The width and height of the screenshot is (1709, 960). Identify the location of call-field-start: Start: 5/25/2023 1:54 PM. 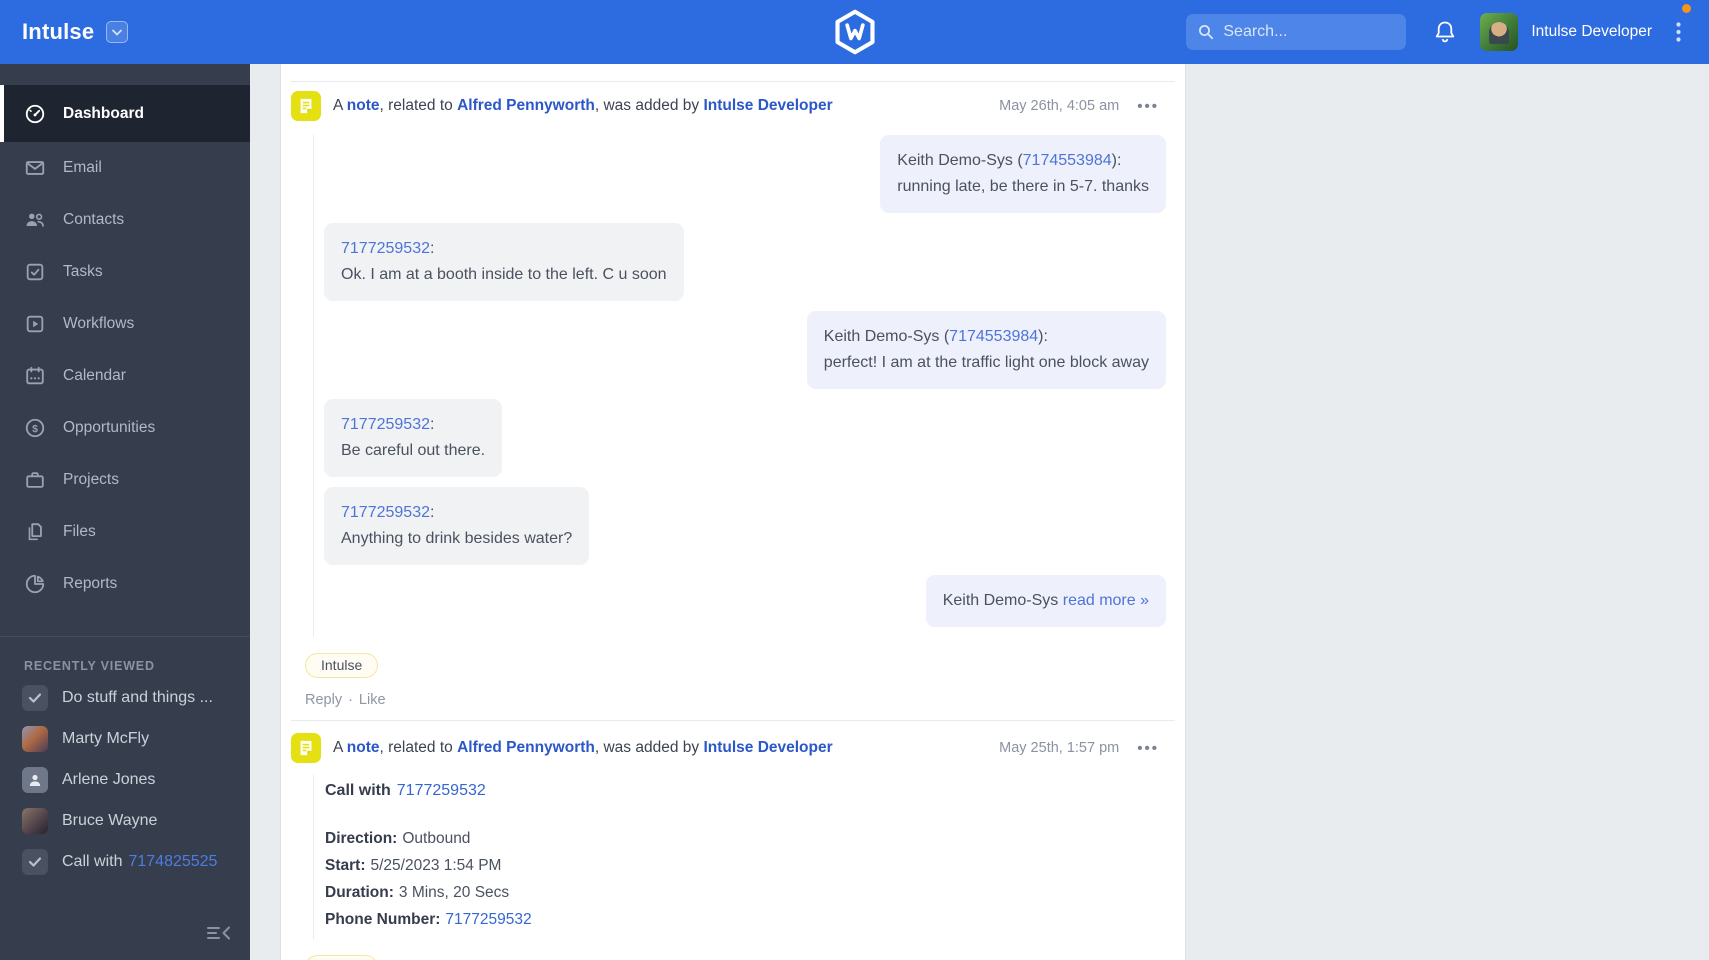
(413, 865).